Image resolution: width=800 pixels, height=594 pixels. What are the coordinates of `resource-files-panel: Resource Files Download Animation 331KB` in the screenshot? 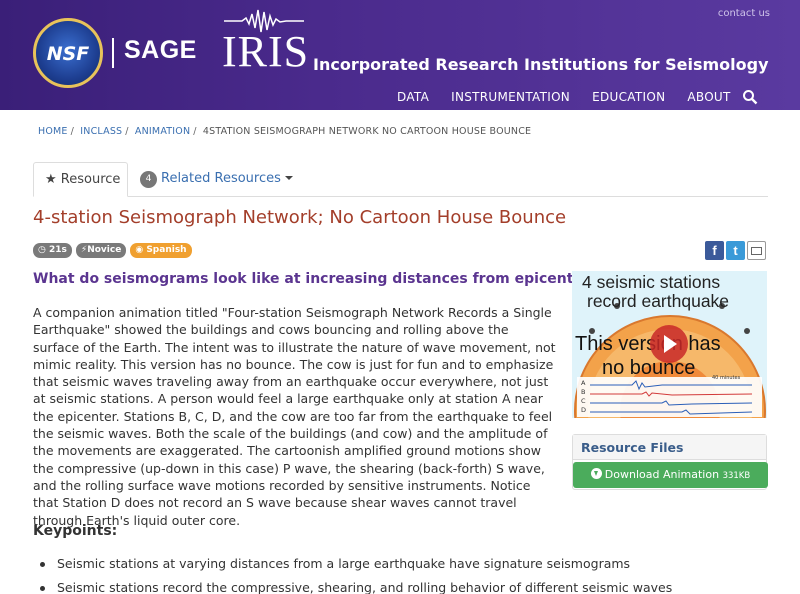 It's located at (670, 462).